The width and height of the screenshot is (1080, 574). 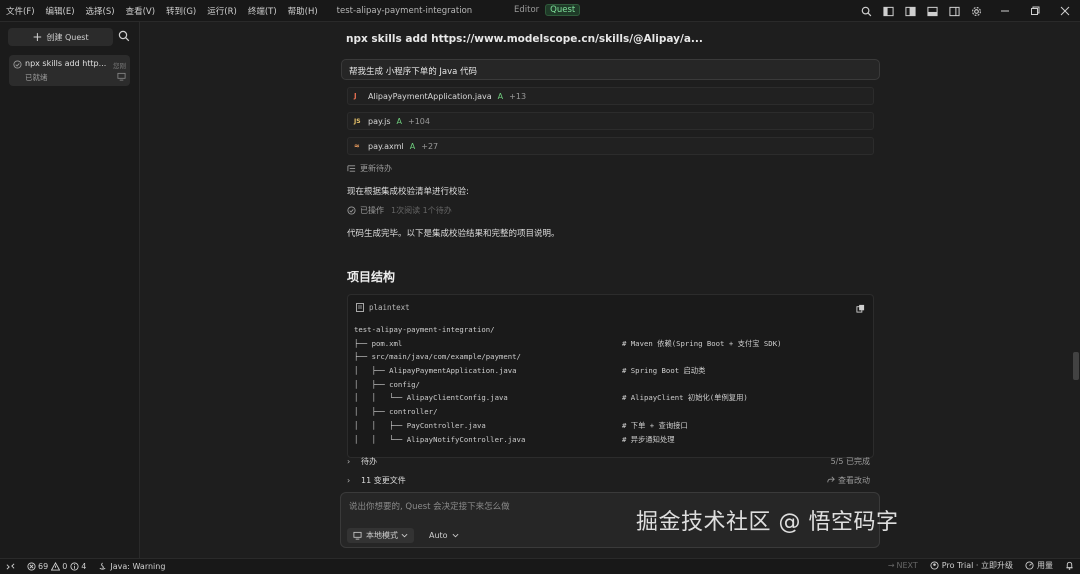 I want to click on axml-file-icon: ≈, so click(x=357, y=146).